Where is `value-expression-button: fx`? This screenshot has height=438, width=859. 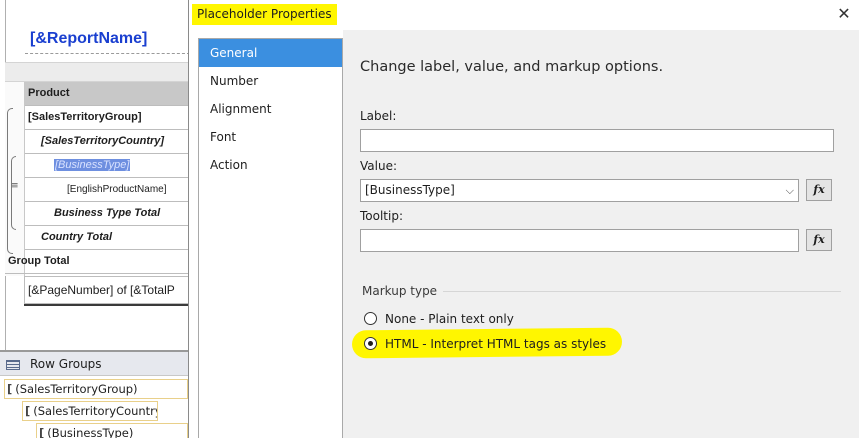
value-expression-button: fx is located at coordinates (819, 190).